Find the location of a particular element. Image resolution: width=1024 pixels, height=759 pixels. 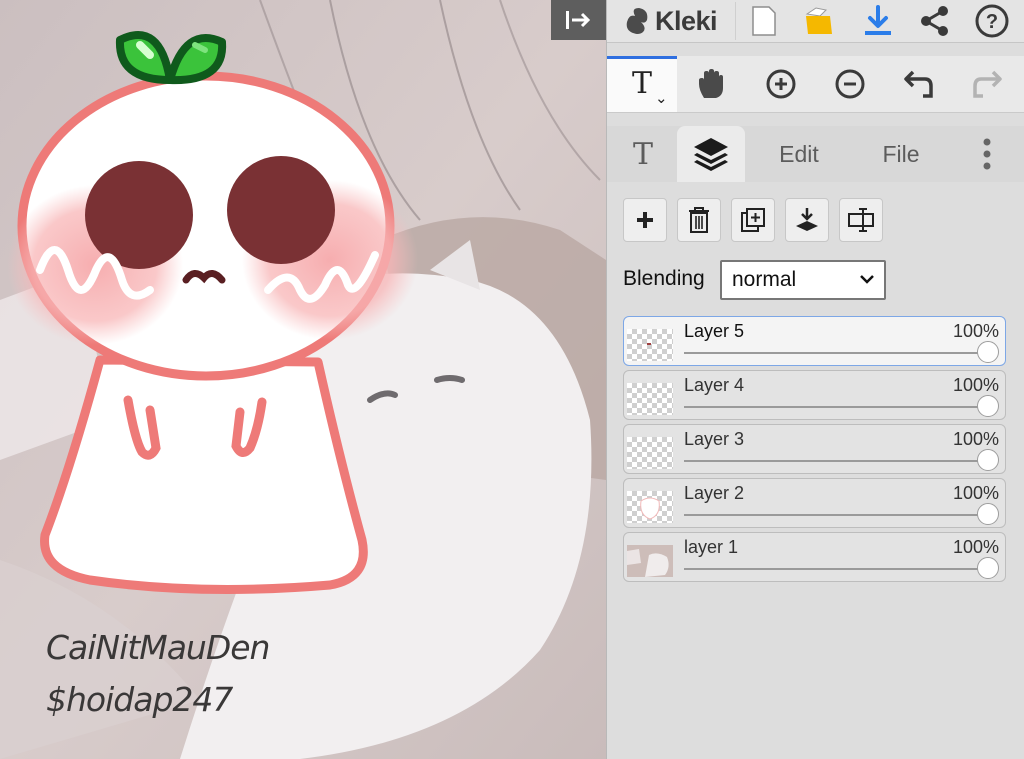

duplicate-layer-button is located at coordinates (753, 220).